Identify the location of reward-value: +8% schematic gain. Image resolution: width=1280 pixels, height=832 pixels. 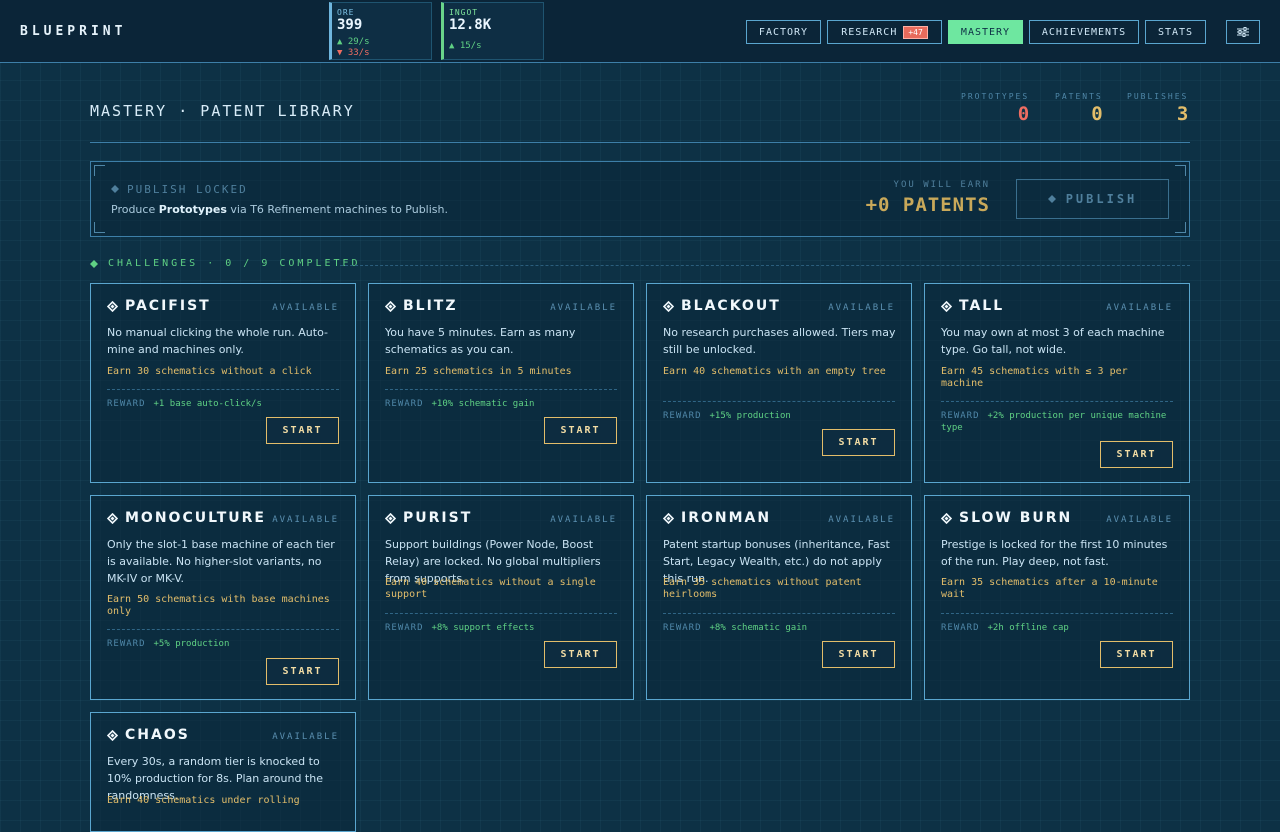
(758, 628).